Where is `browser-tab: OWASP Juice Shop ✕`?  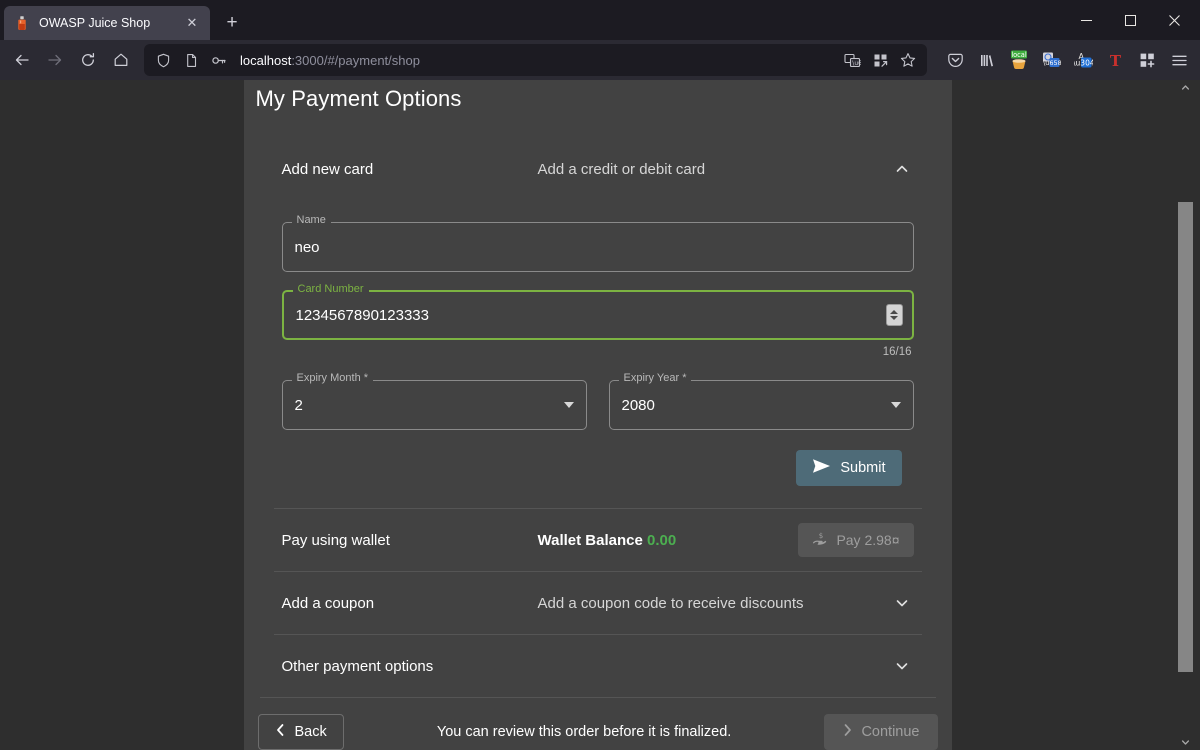 browser-tab: OWASP Juice Shop ✕ is located at coordinates (107, 23).